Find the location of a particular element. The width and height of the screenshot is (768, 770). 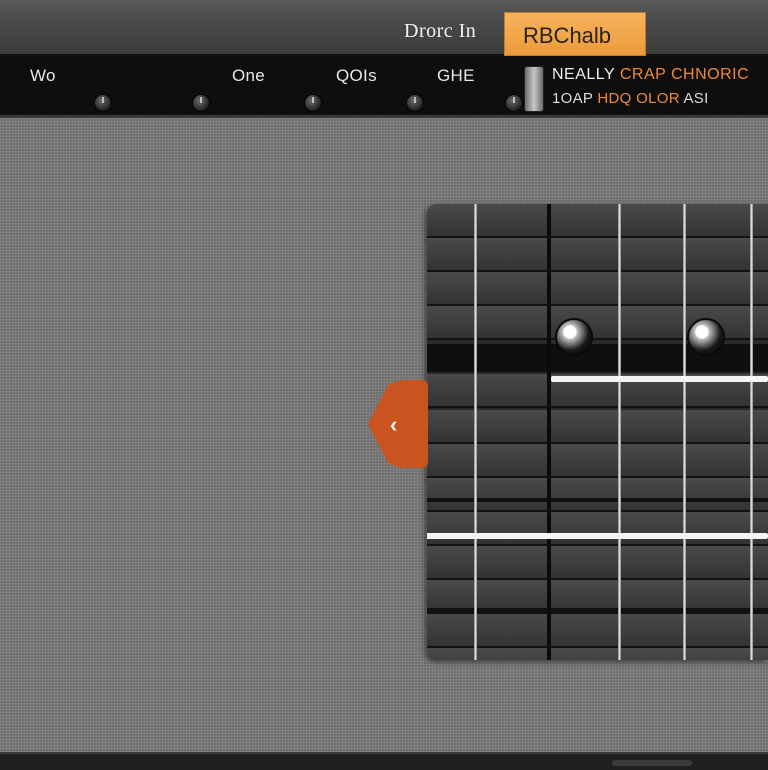

info-text-7: ASI is located at coordinates (696, 98).